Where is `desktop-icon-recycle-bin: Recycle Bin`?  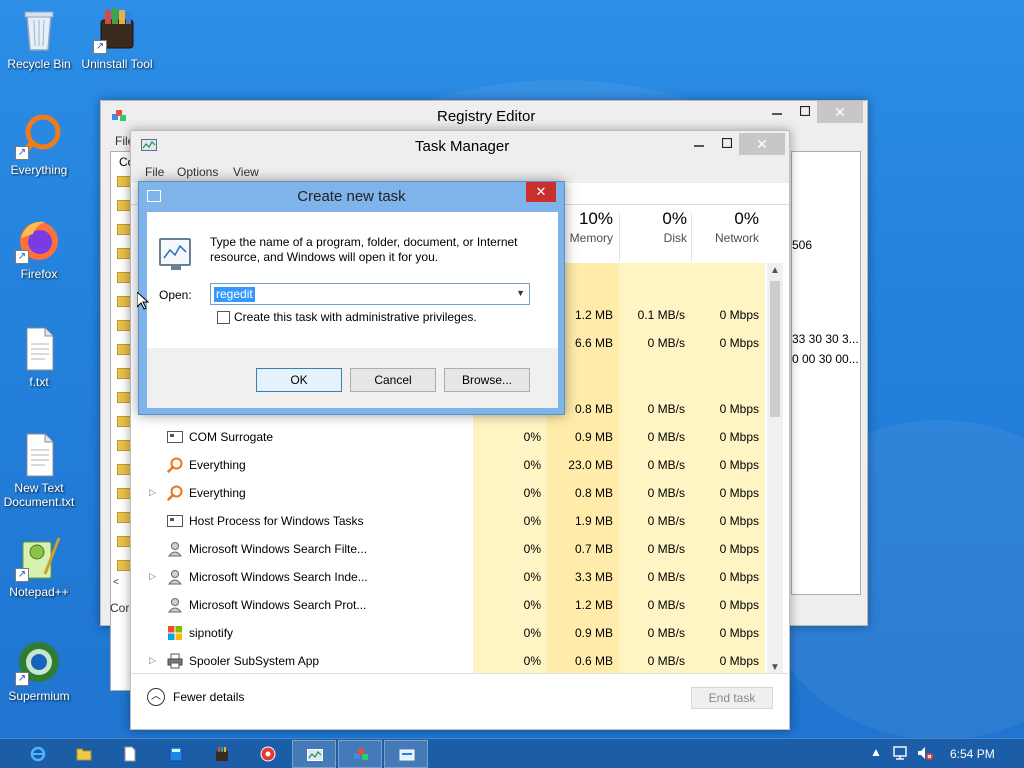
desktop-icon-recycle-bin: Recycle Bin is located at coordinates (39, 38).